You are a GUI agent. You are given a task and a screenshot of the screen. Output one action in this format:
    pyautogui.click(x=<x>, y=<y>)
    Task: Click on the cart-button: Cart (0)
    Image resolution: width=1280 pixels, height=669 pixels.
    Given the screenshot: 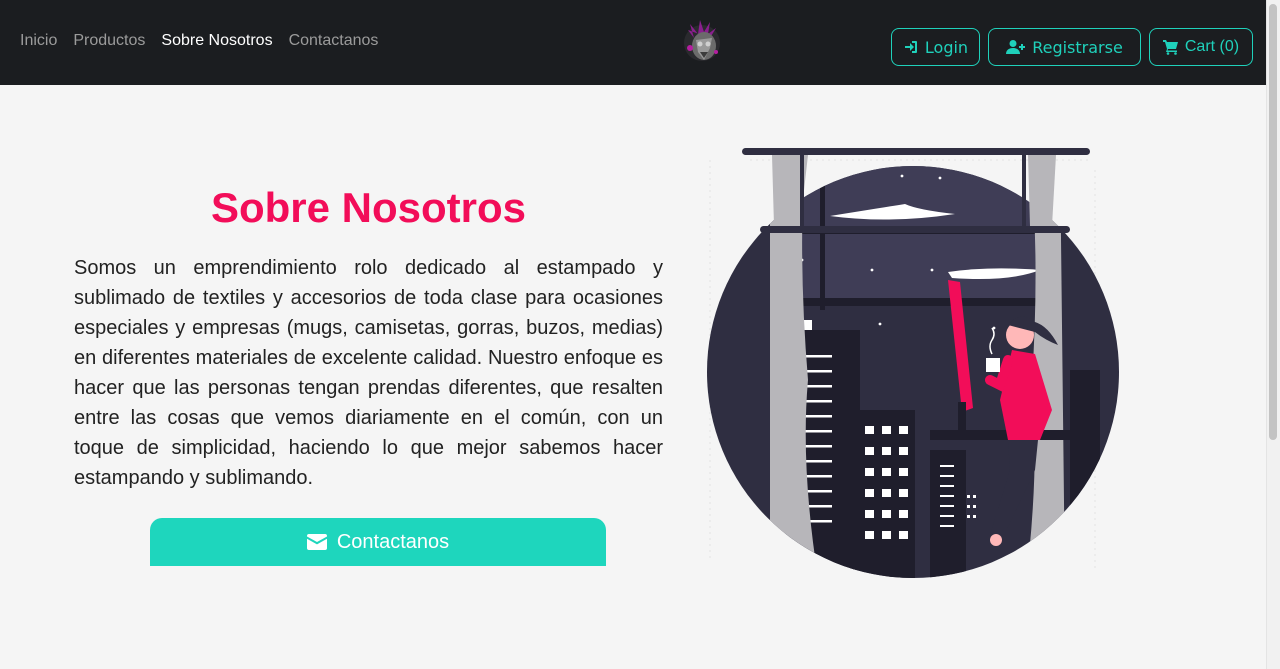 What is the action you would take?
    pyautogui.click(x=1201, y=47)
    